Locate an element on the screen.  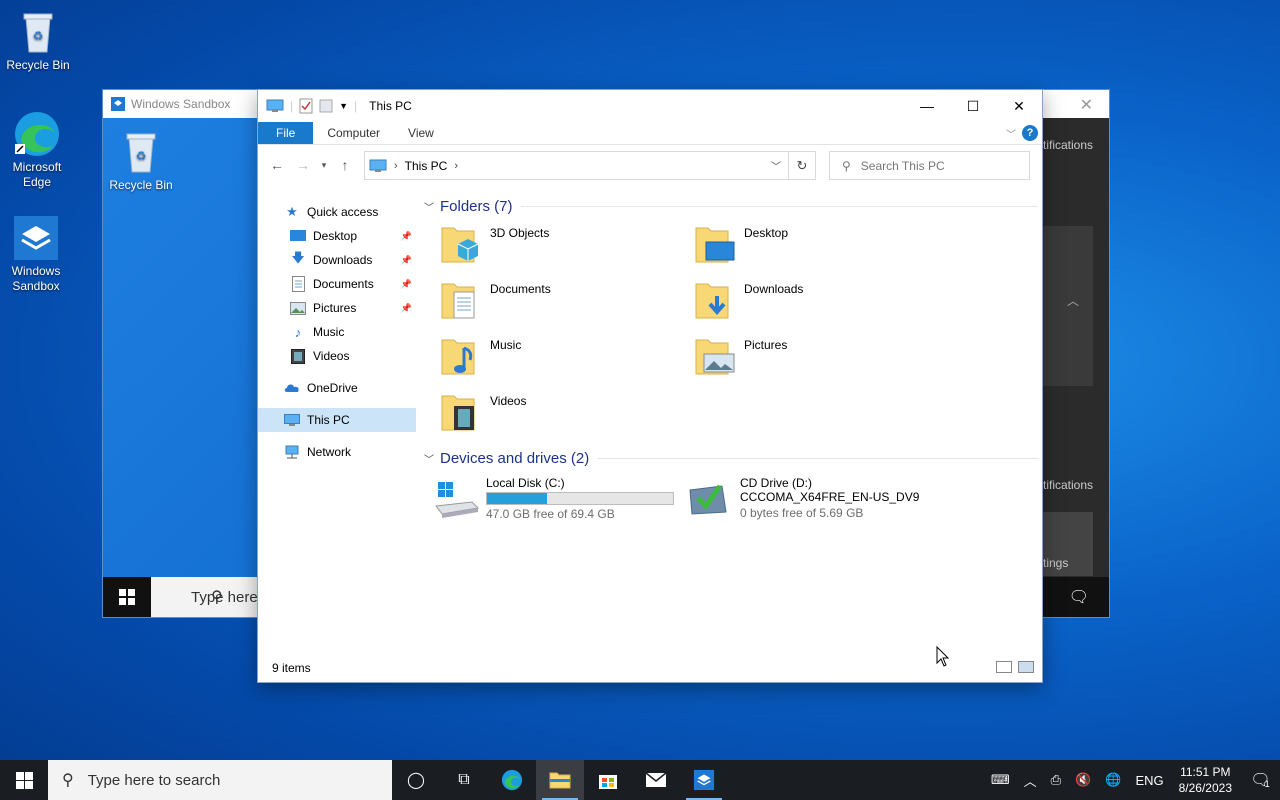
desktop-icon-recycle-bin: ♻ Recycle Bin is located at coordinates (38, 40).